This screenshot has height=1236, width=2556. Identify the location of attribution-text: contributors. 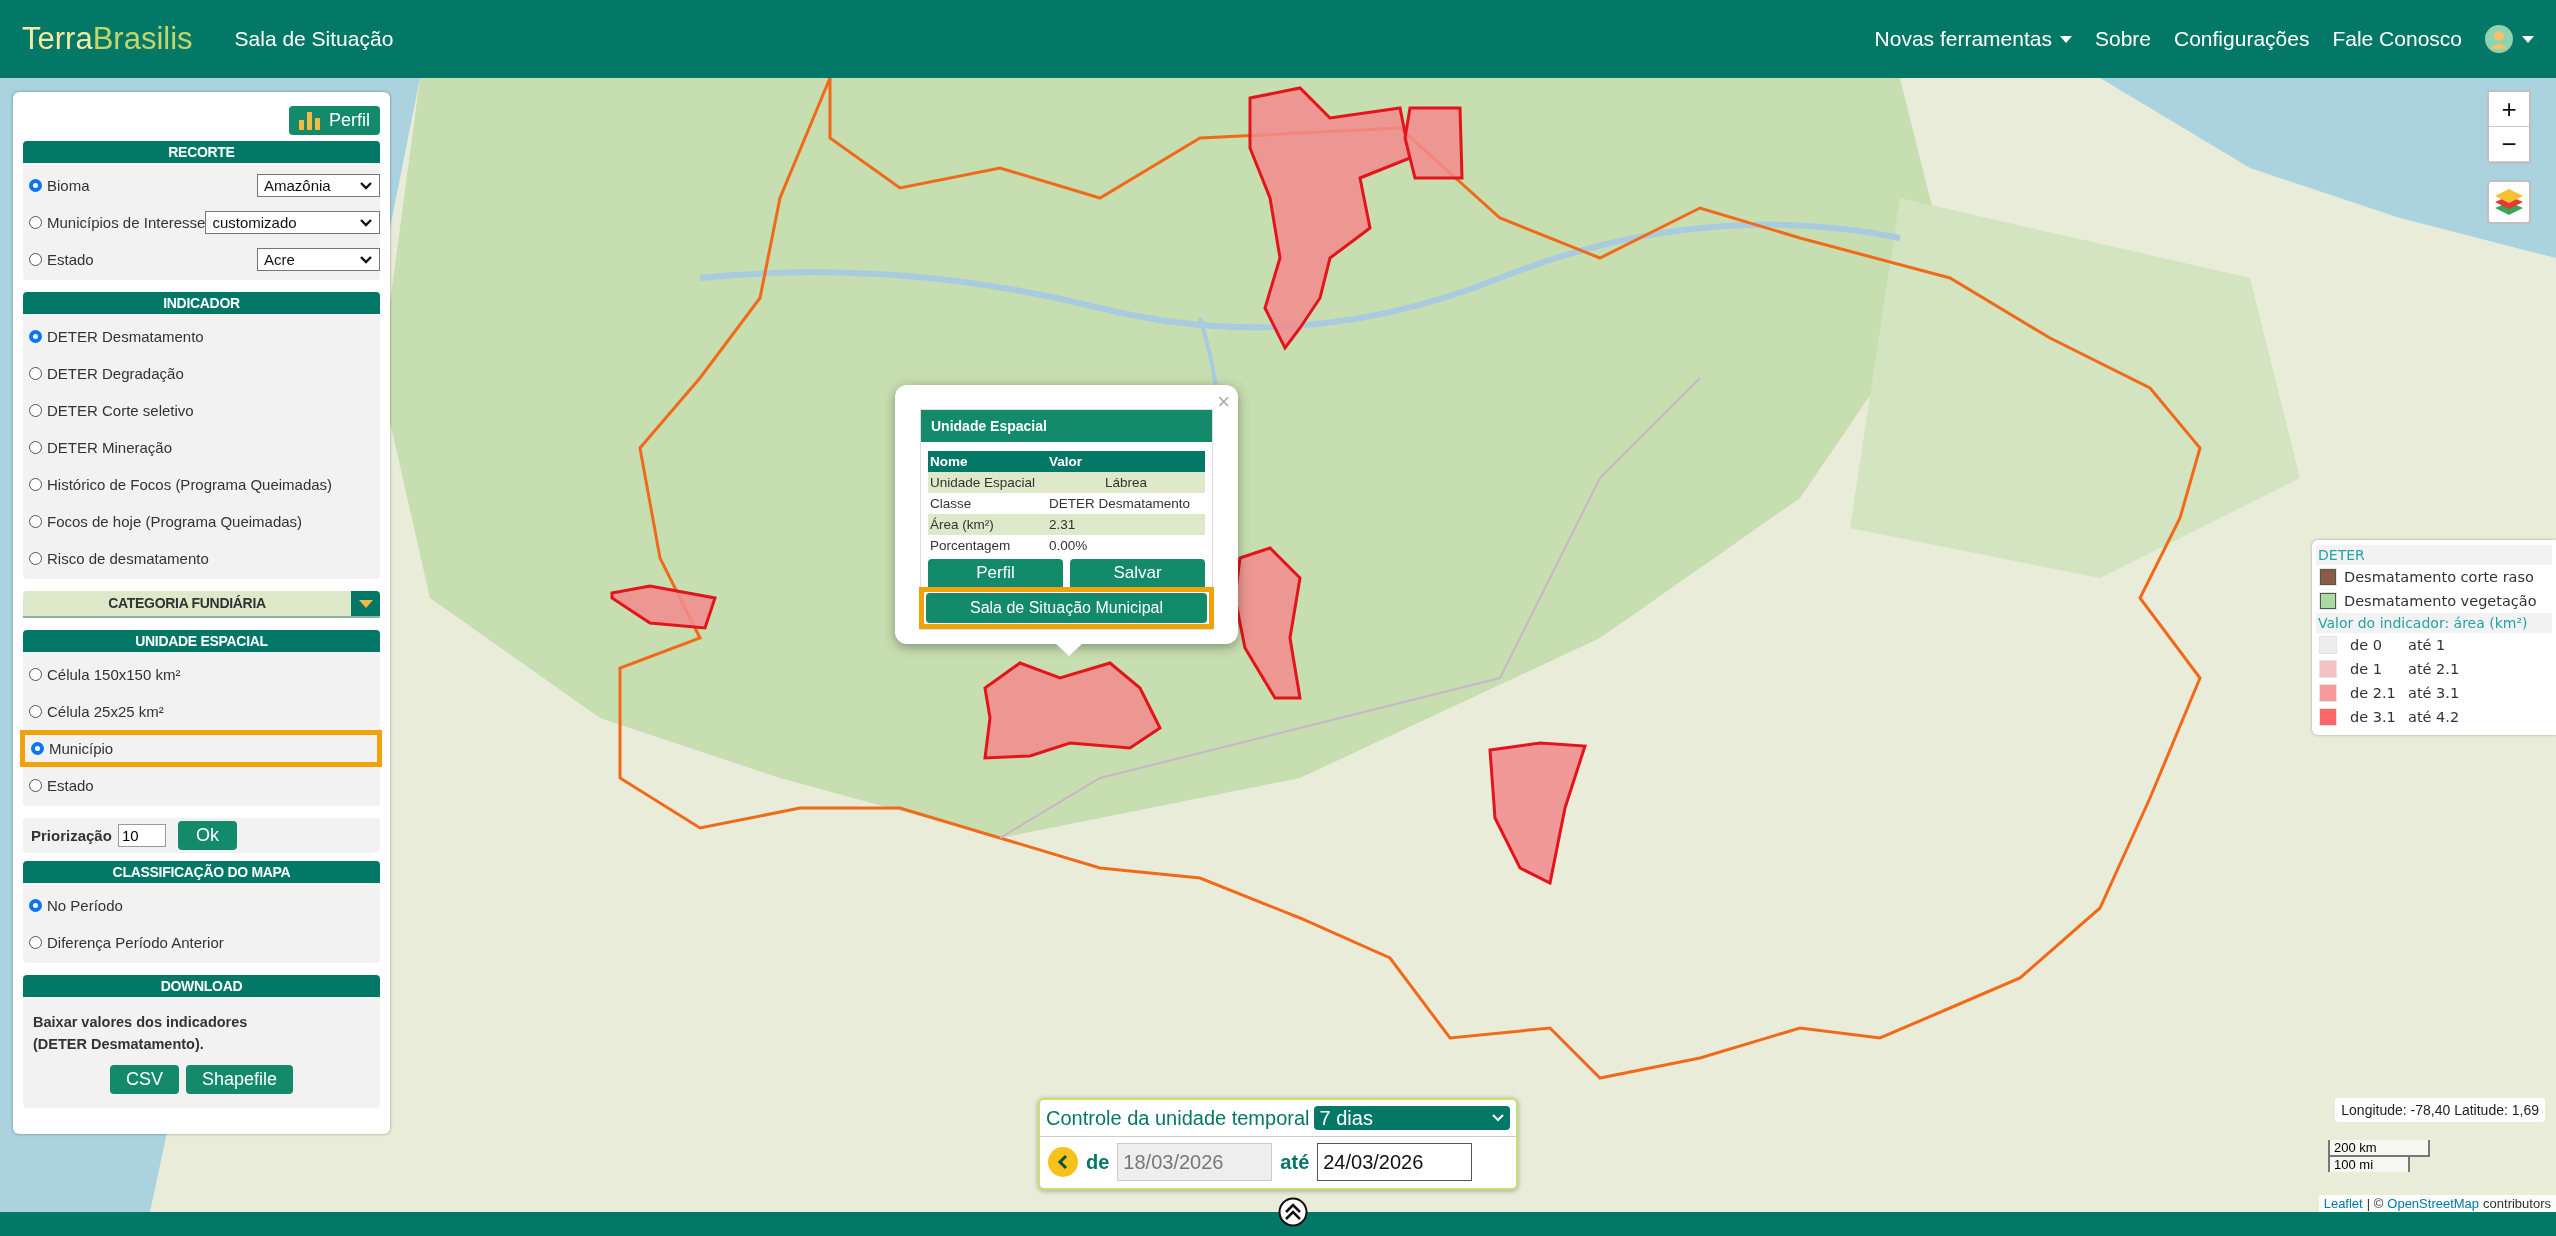
(2517, 1203).